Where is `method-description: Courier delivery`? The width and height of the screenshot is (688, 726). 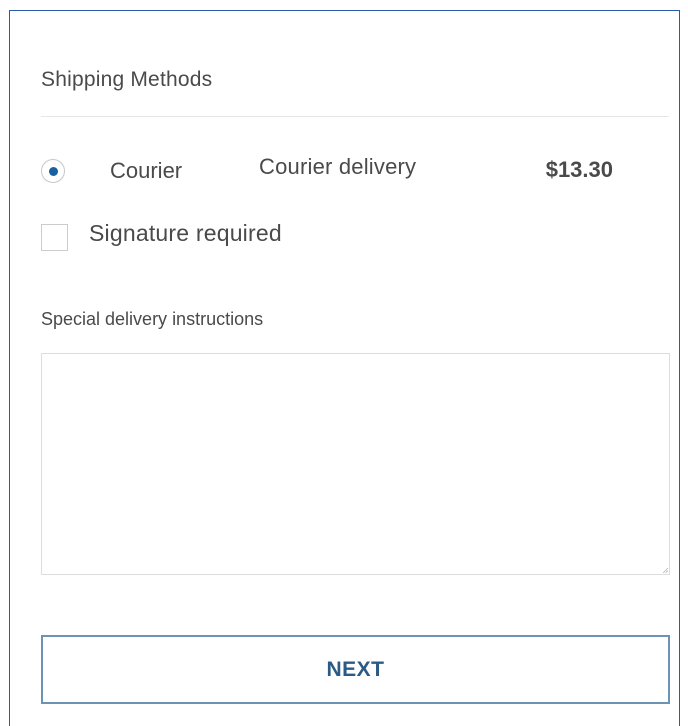 method-description: Courier delivery is located at coordinates (338, 166).